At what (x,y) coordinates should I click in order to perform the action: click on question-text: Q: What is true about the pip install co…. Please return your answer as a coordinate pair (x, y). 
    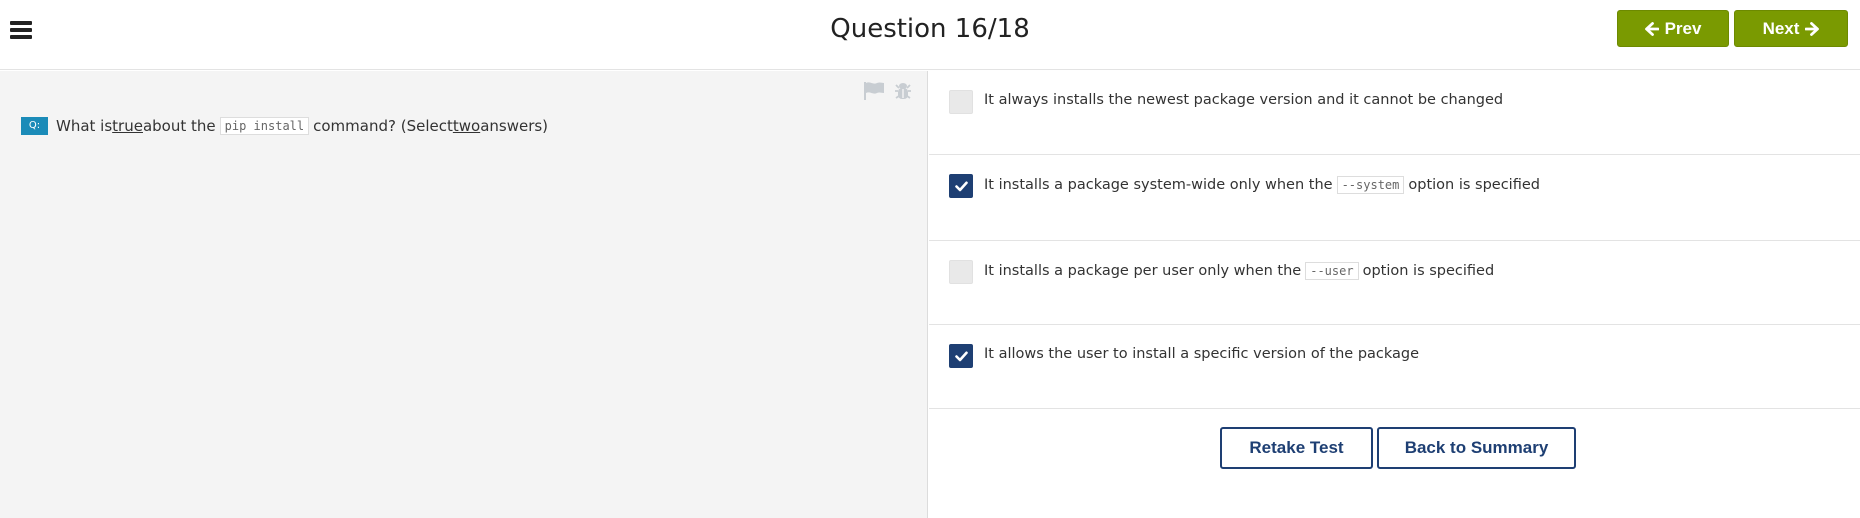
    Looking at the image, I should click on (284, 126).